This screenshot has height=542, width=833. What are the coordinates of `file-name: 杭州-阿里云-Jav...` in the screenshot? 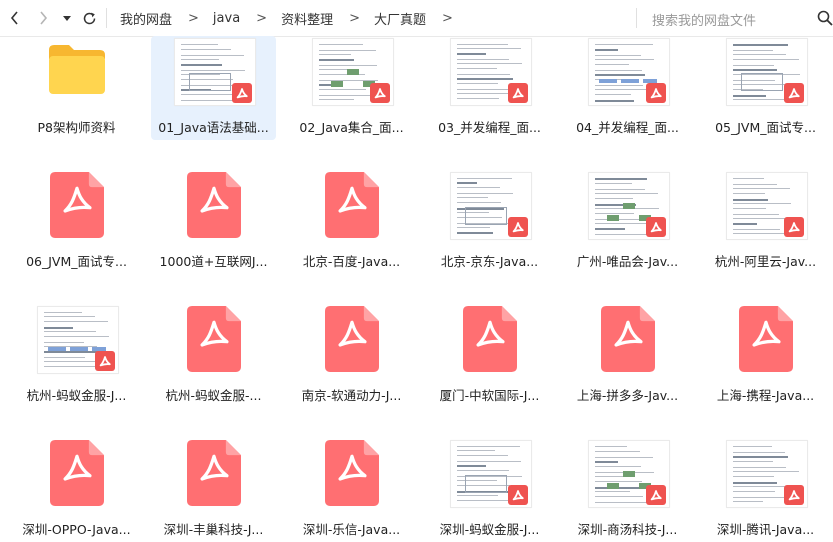 It's located at (765, 261).